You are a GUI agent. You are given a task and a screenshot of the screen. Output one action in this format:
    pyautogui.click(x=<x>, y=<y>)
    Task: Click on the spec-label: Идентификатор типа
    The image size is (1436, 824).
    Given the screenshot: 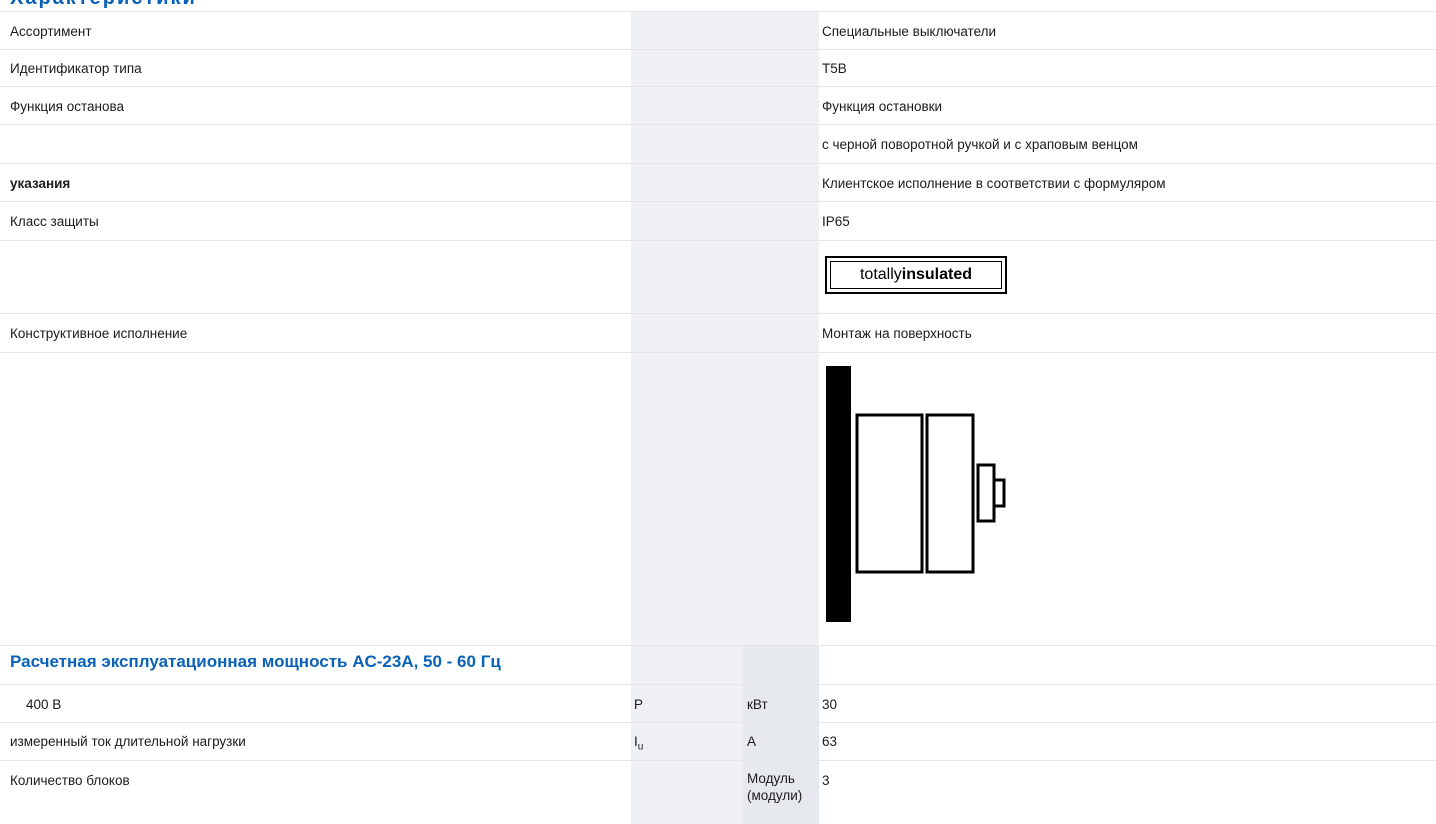 What is the action you would take?
    pyautogui.click(x=76, y=68)
    